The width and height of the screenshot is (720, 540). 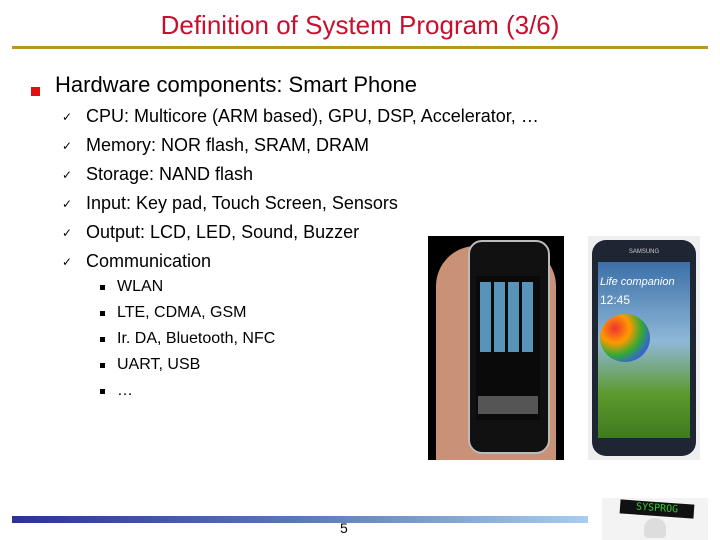 What do you see at coordinates (159, 364) in the screenshot?
I see `sub-list-item: UART, USB` at bounding box center [159, 364].